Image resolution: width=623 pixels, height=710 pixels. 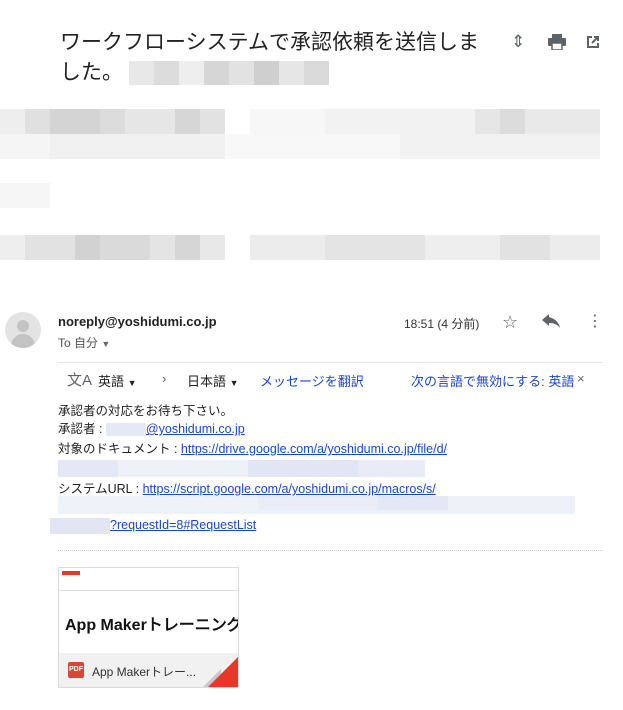 I want to click on approver-email-link: @yoshidumi.co.jp, so click(x=195, y=429).